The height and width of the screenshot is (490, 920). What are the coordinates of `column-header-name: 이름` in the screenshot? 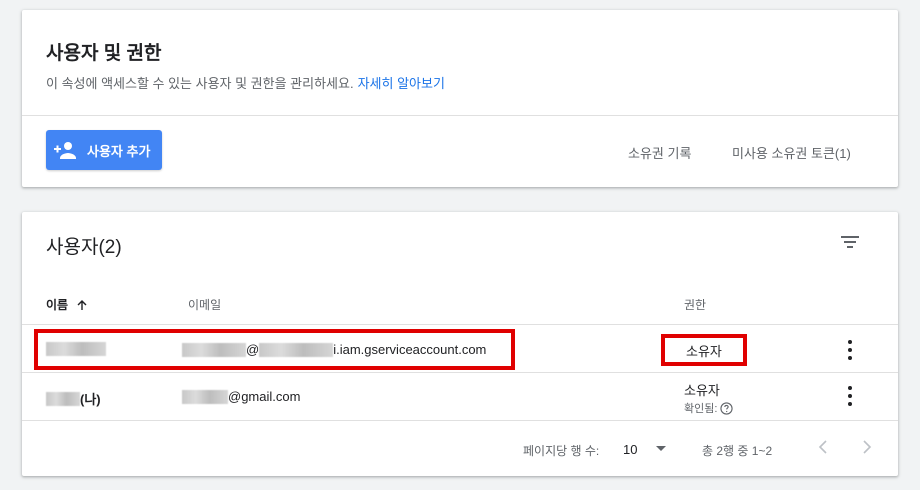 It's located at (67, 304).